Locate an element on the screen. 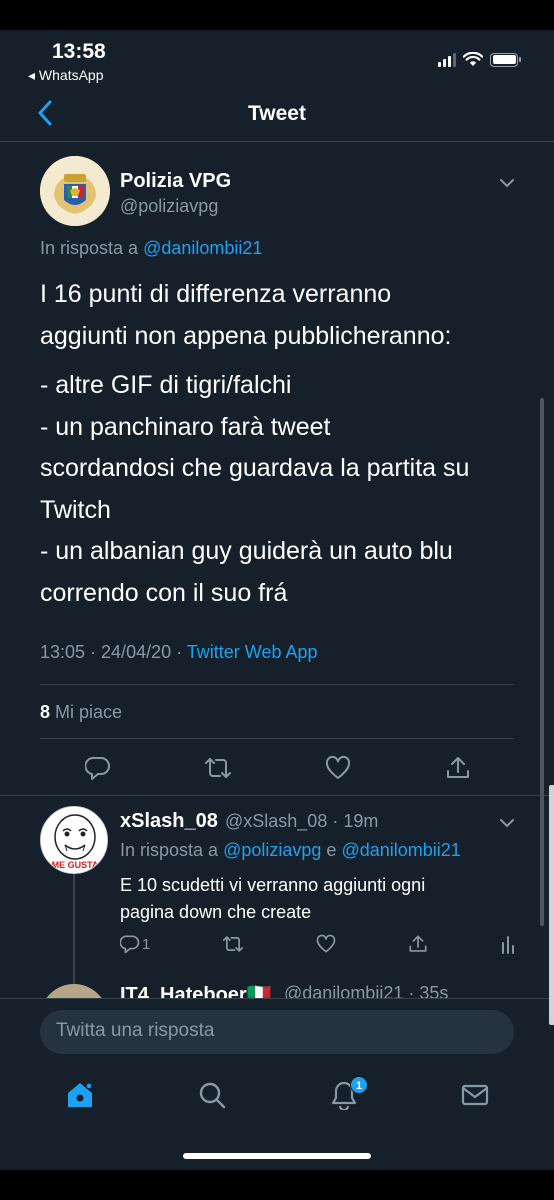  reply-menu-button is located at coordinates (507, 823).